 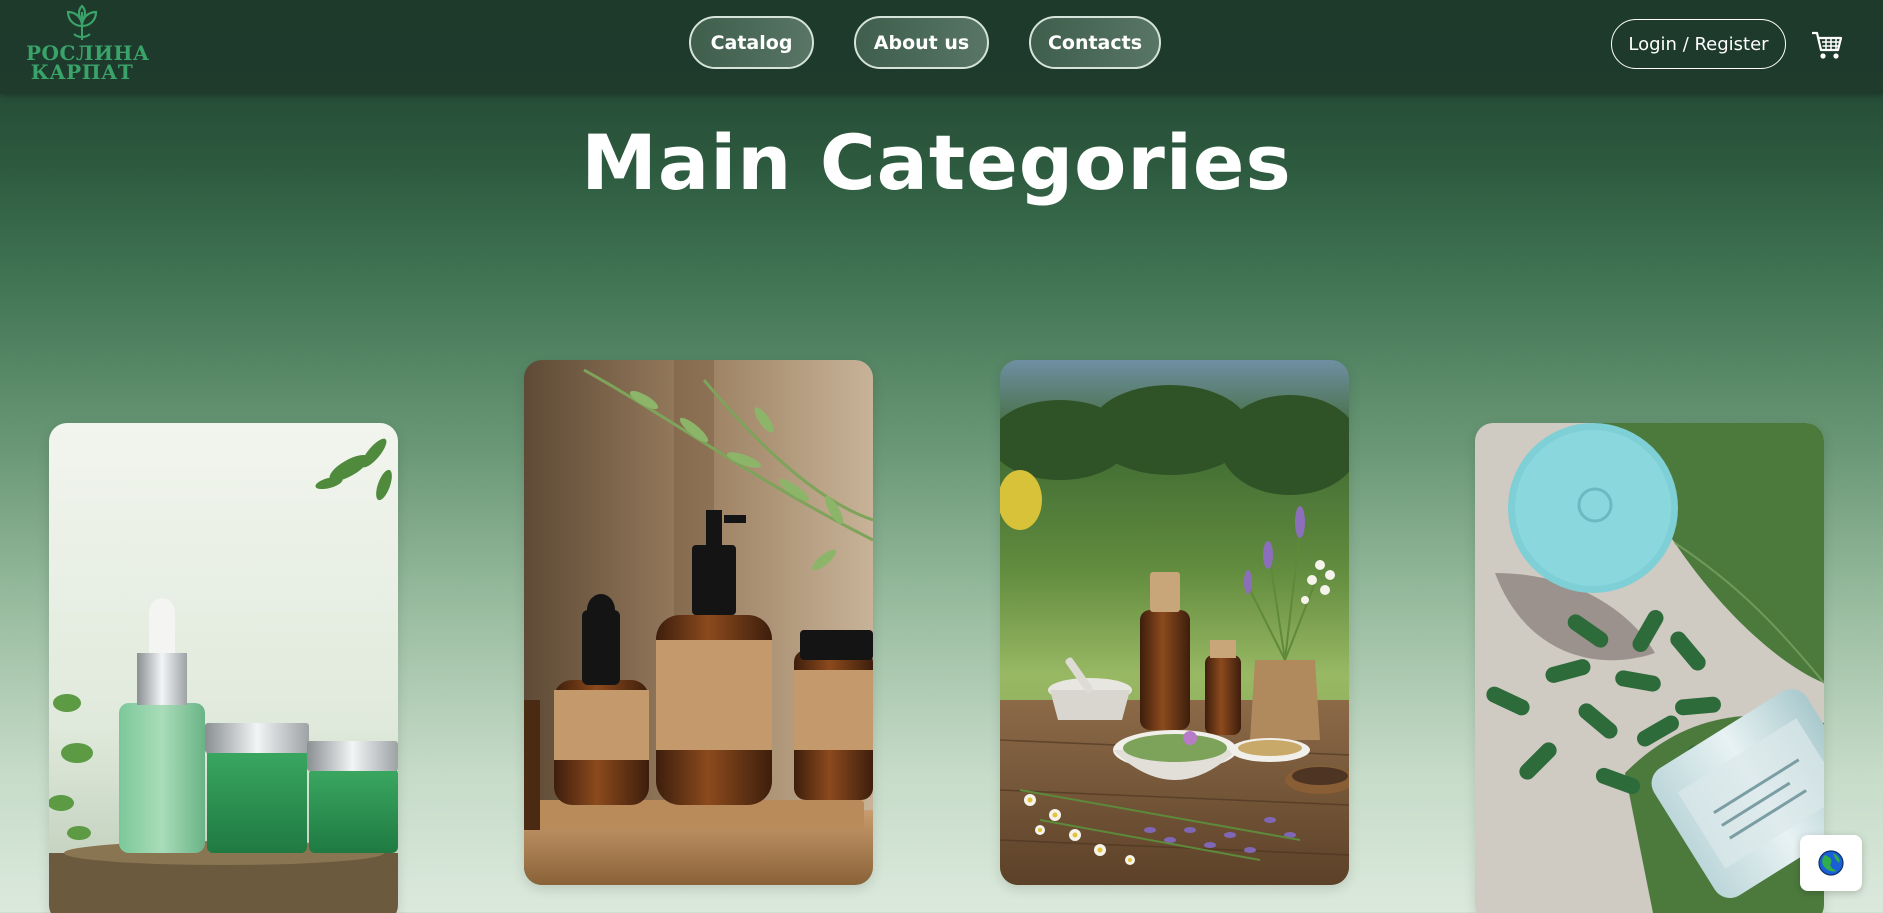 I want to click on nav-about-button: About us, so click(x=921, y=42).